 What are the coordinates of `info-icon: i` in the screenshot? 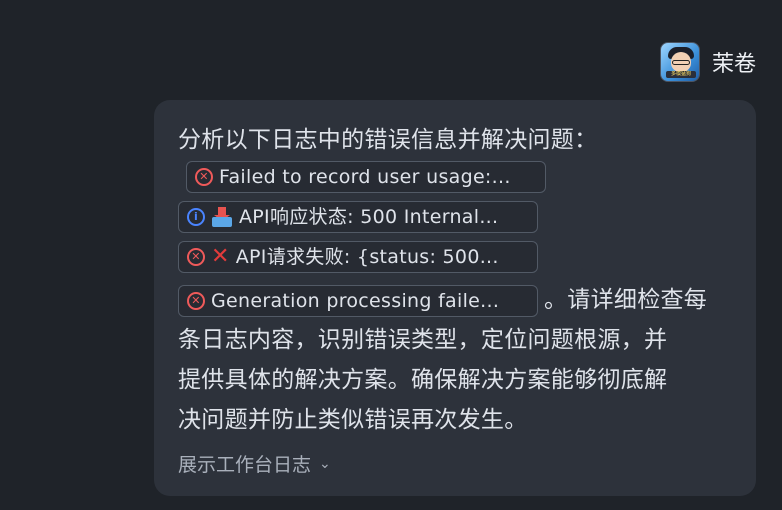 It's located at (196, 216).